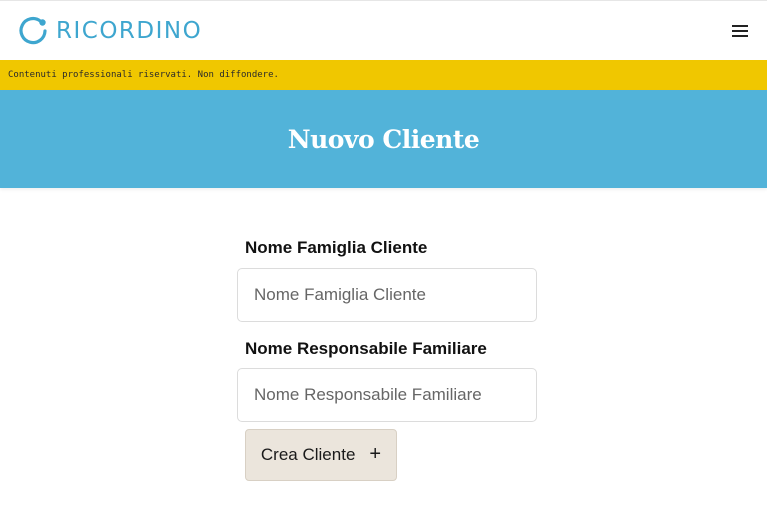 Image resolution: width=767 pixels, height=519 pixels. I want to click on top-navbar: RICORDINO, so click(383, 30).